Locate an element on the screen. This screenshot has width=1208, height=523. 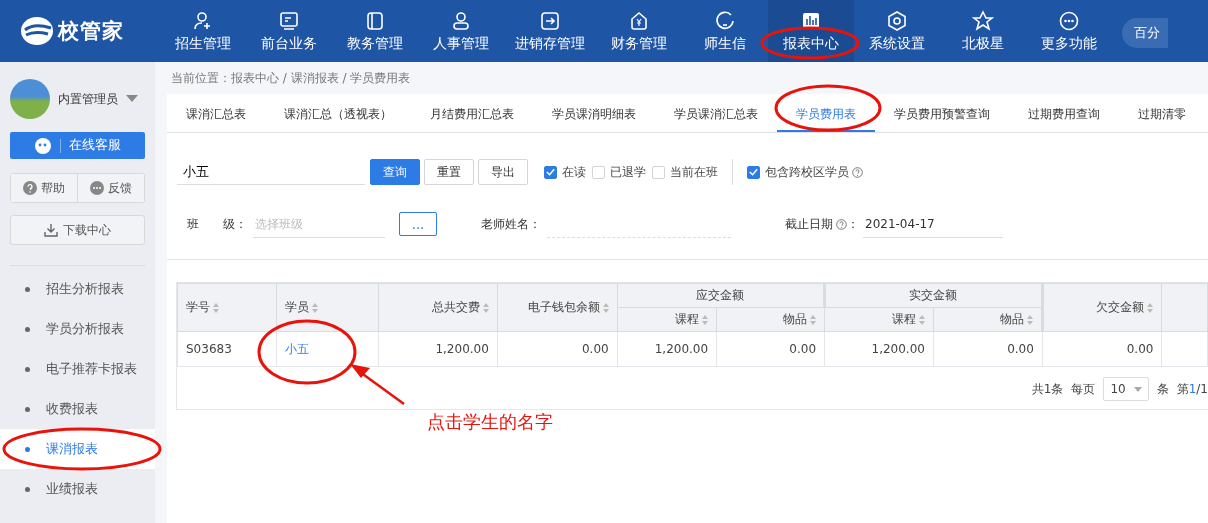
checkbox: 已退学 is located at coordinates (619, 172).